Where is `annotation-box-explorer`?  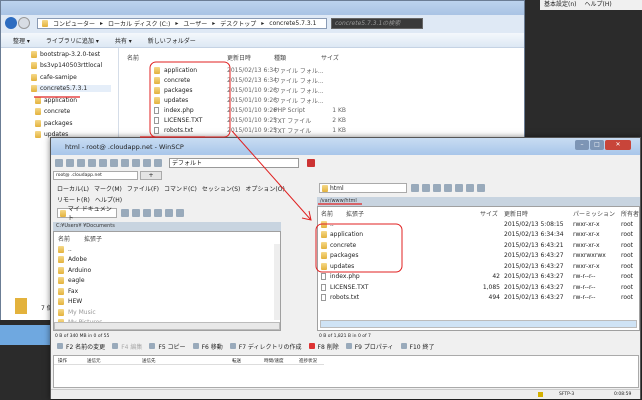
annotation-box-explorer is located at coordinates (190, 99).